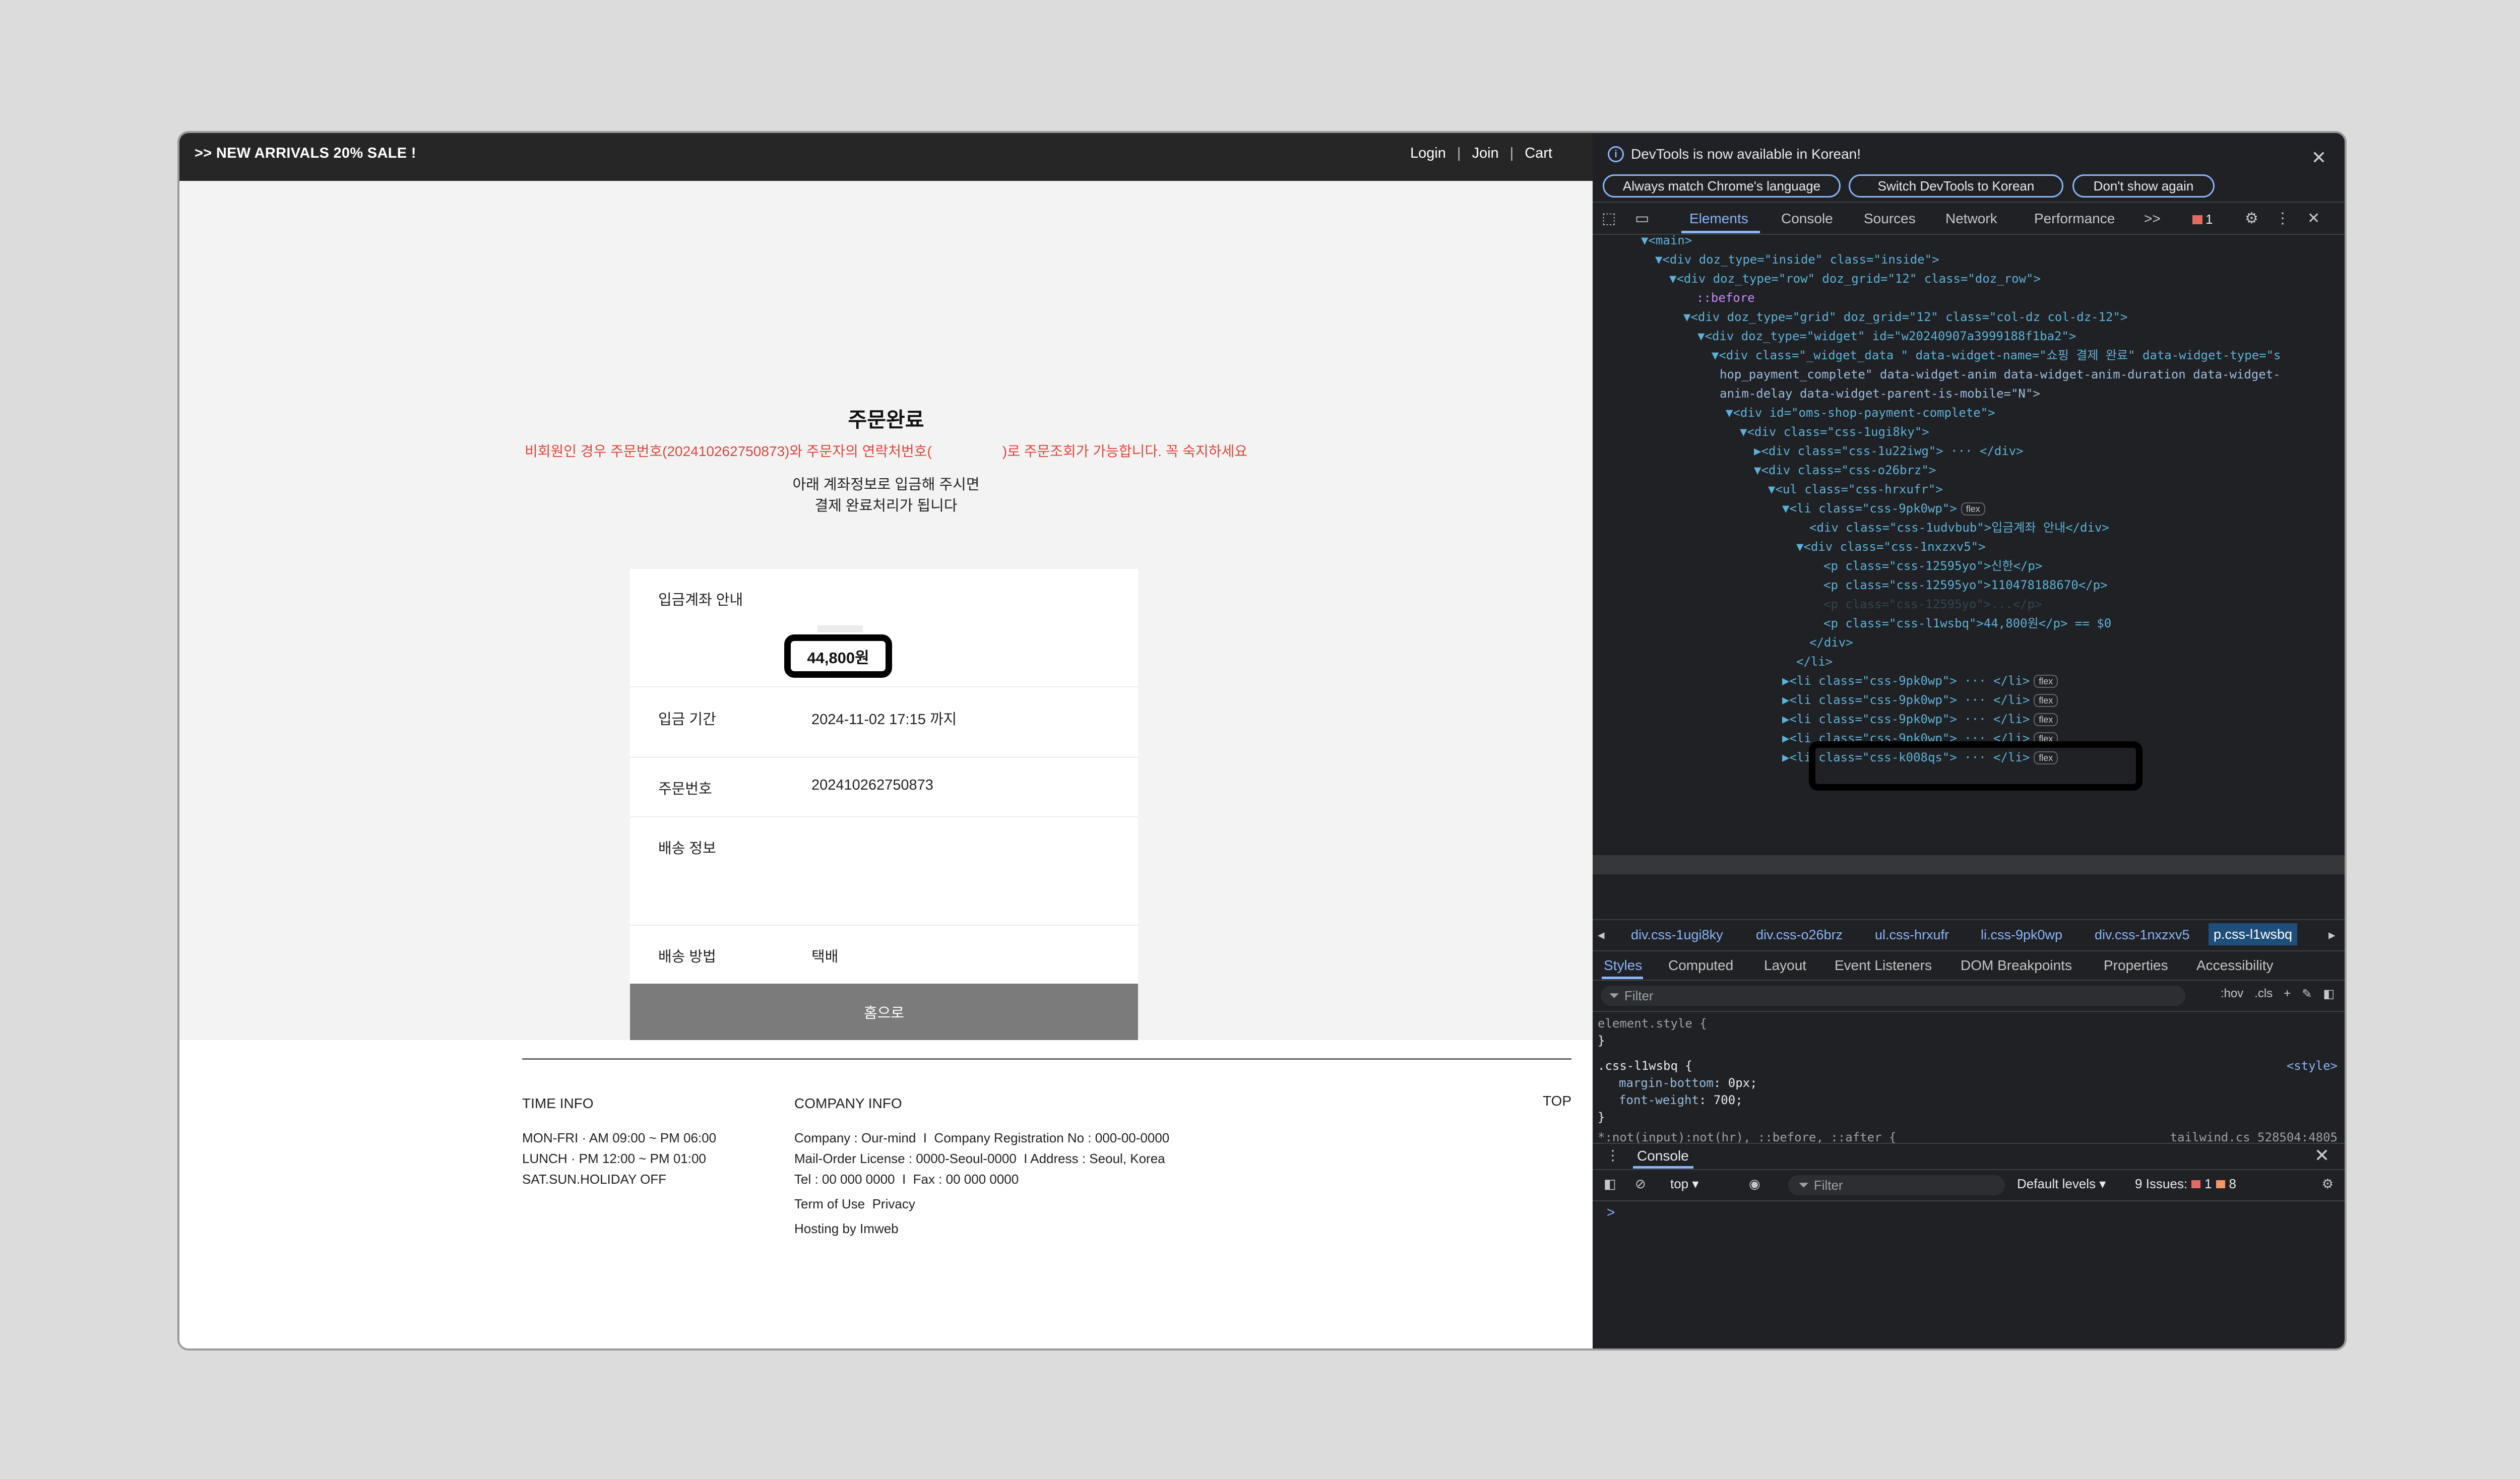 This screenshot has height=1479, width=2520. What do you see at coordinates (1912, 935) in the screenshot?
I see `breadcrumb-item: ul.css-hrxufr` at bounding box center [1912, 935].